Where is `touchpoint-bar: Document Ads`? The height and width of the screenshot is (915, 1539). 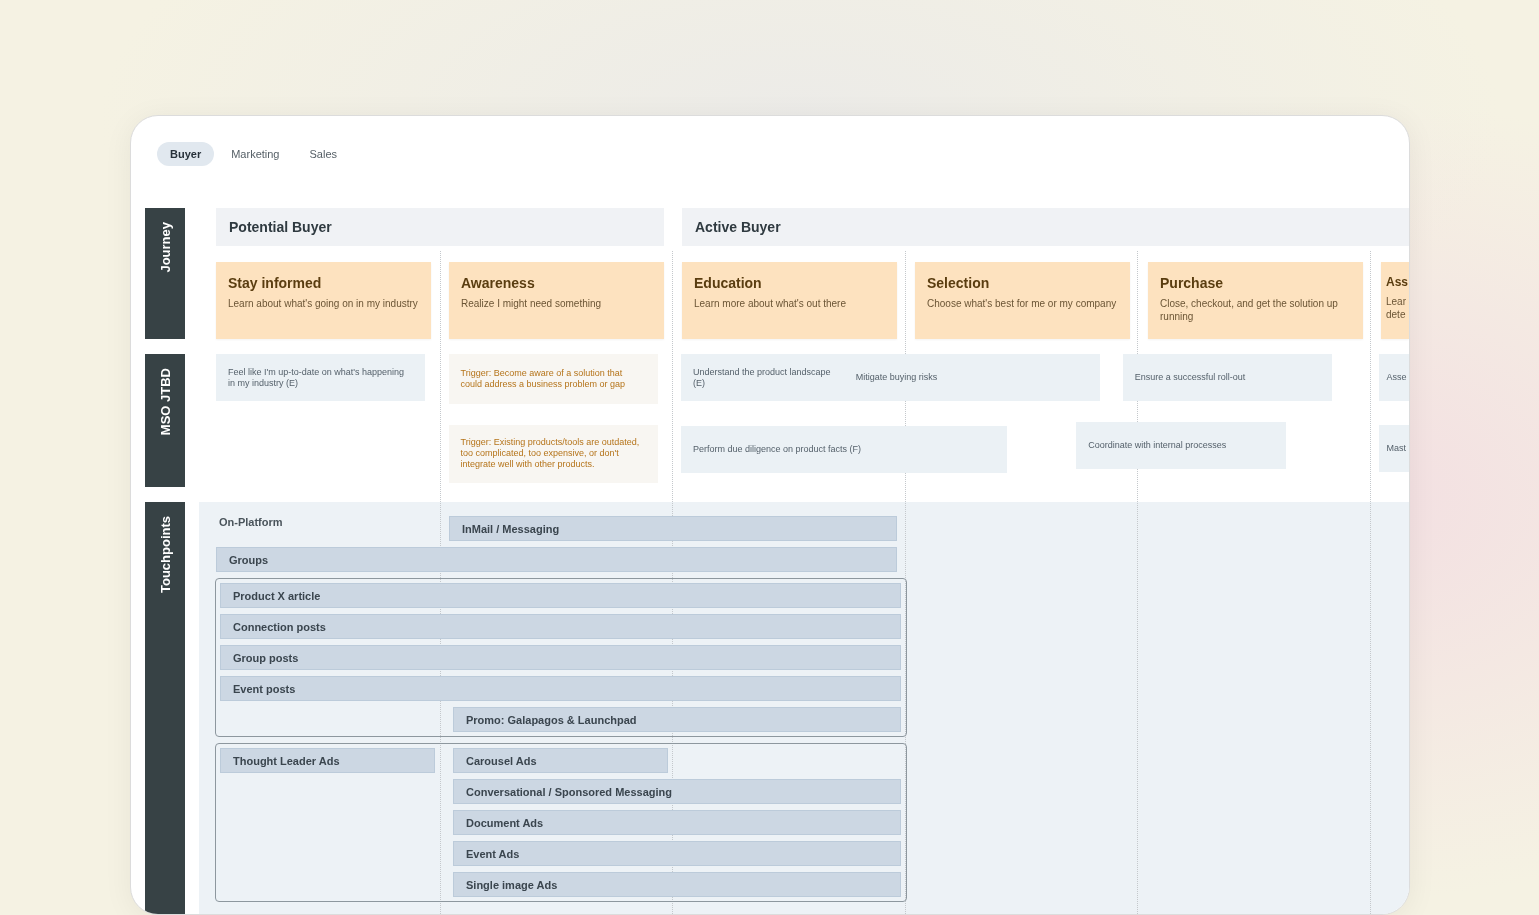 touchpoint-bar: Document Ads is located at coordinates (677, 822).